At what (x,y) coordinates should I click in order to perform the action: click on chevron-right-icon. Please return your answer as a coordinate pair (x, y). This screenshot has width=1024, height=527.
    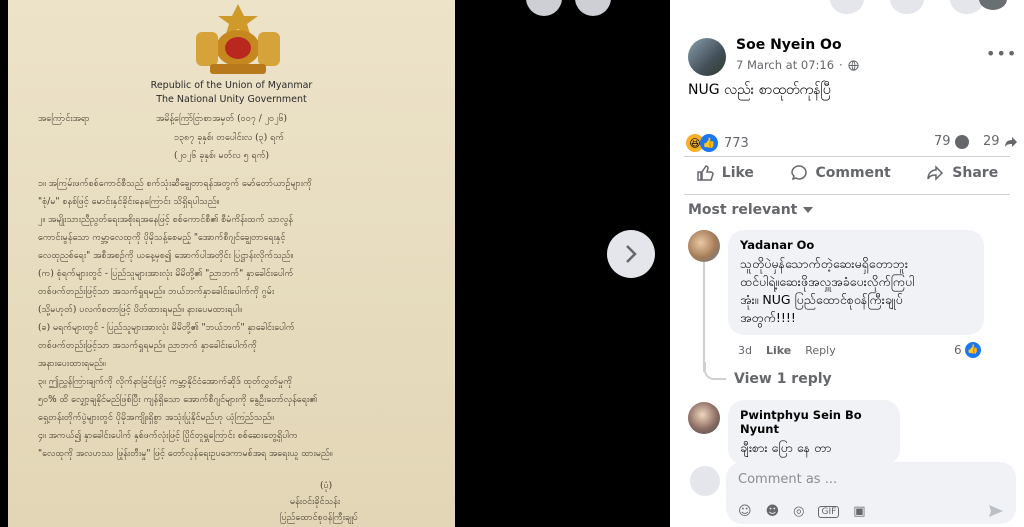
    Looking at the image, I should click on (631, 254).